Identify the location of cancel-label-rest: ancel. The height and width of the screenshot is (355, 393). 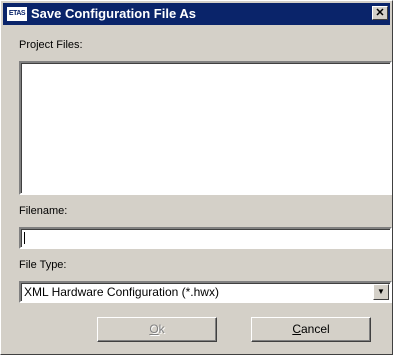
(315, 329).